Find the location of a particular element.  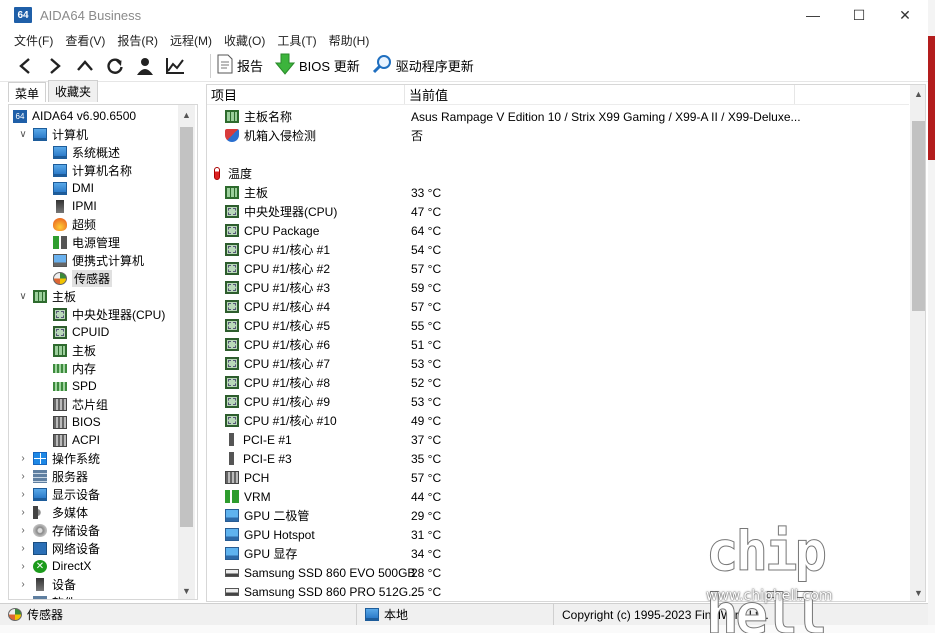

network-icon is located at coordinates (40, 548).